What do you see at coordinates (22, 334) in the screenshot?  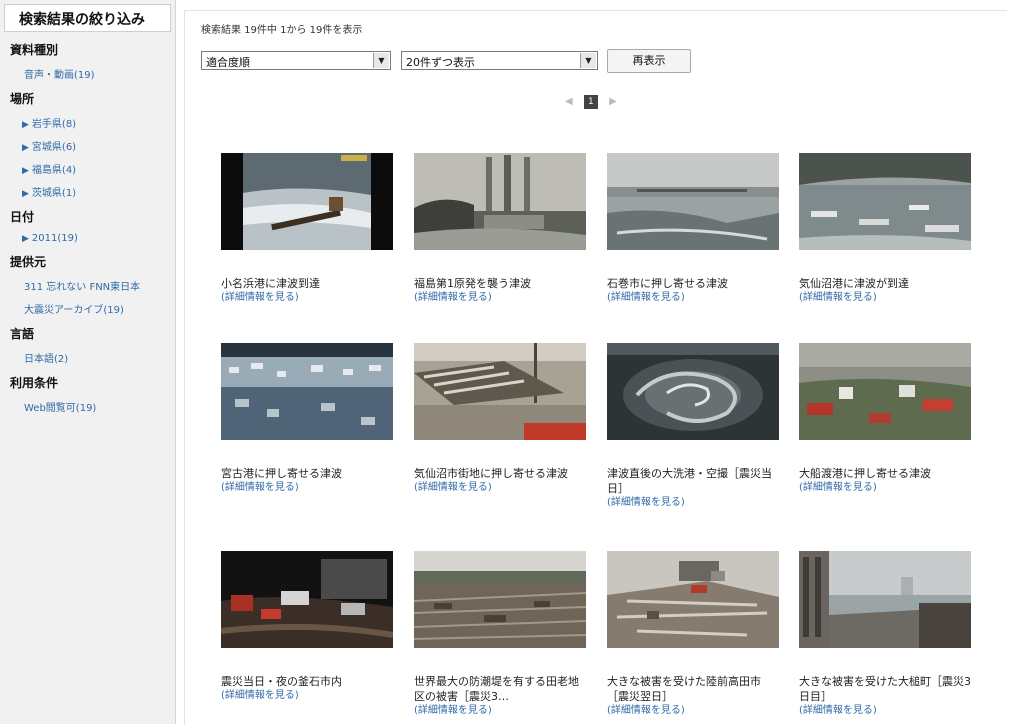 I see `facet-heading: 言語` at bounding box center [22, 334].